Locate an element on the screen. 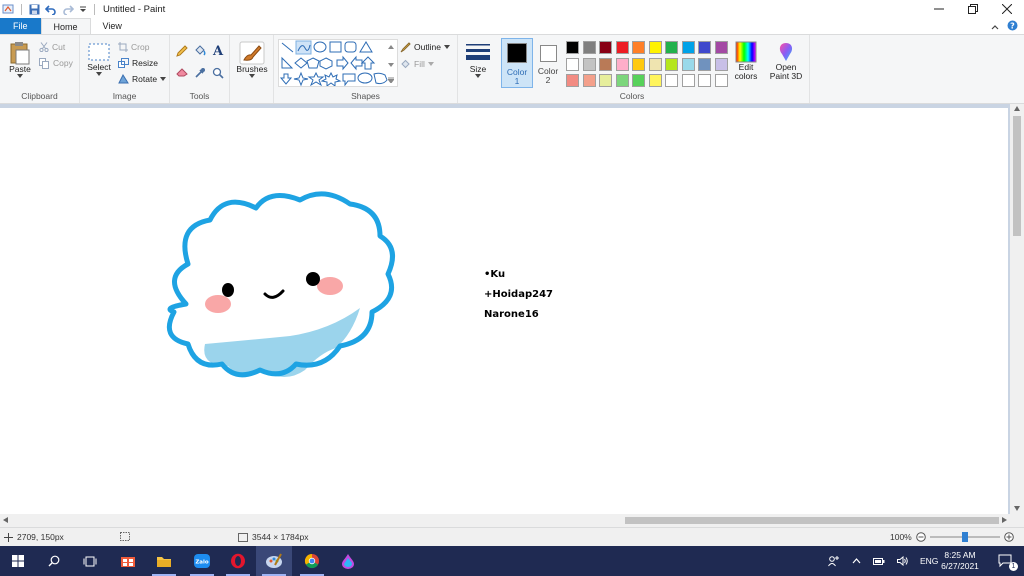  scroll-right-icon is located at coordinates (1004, 520).